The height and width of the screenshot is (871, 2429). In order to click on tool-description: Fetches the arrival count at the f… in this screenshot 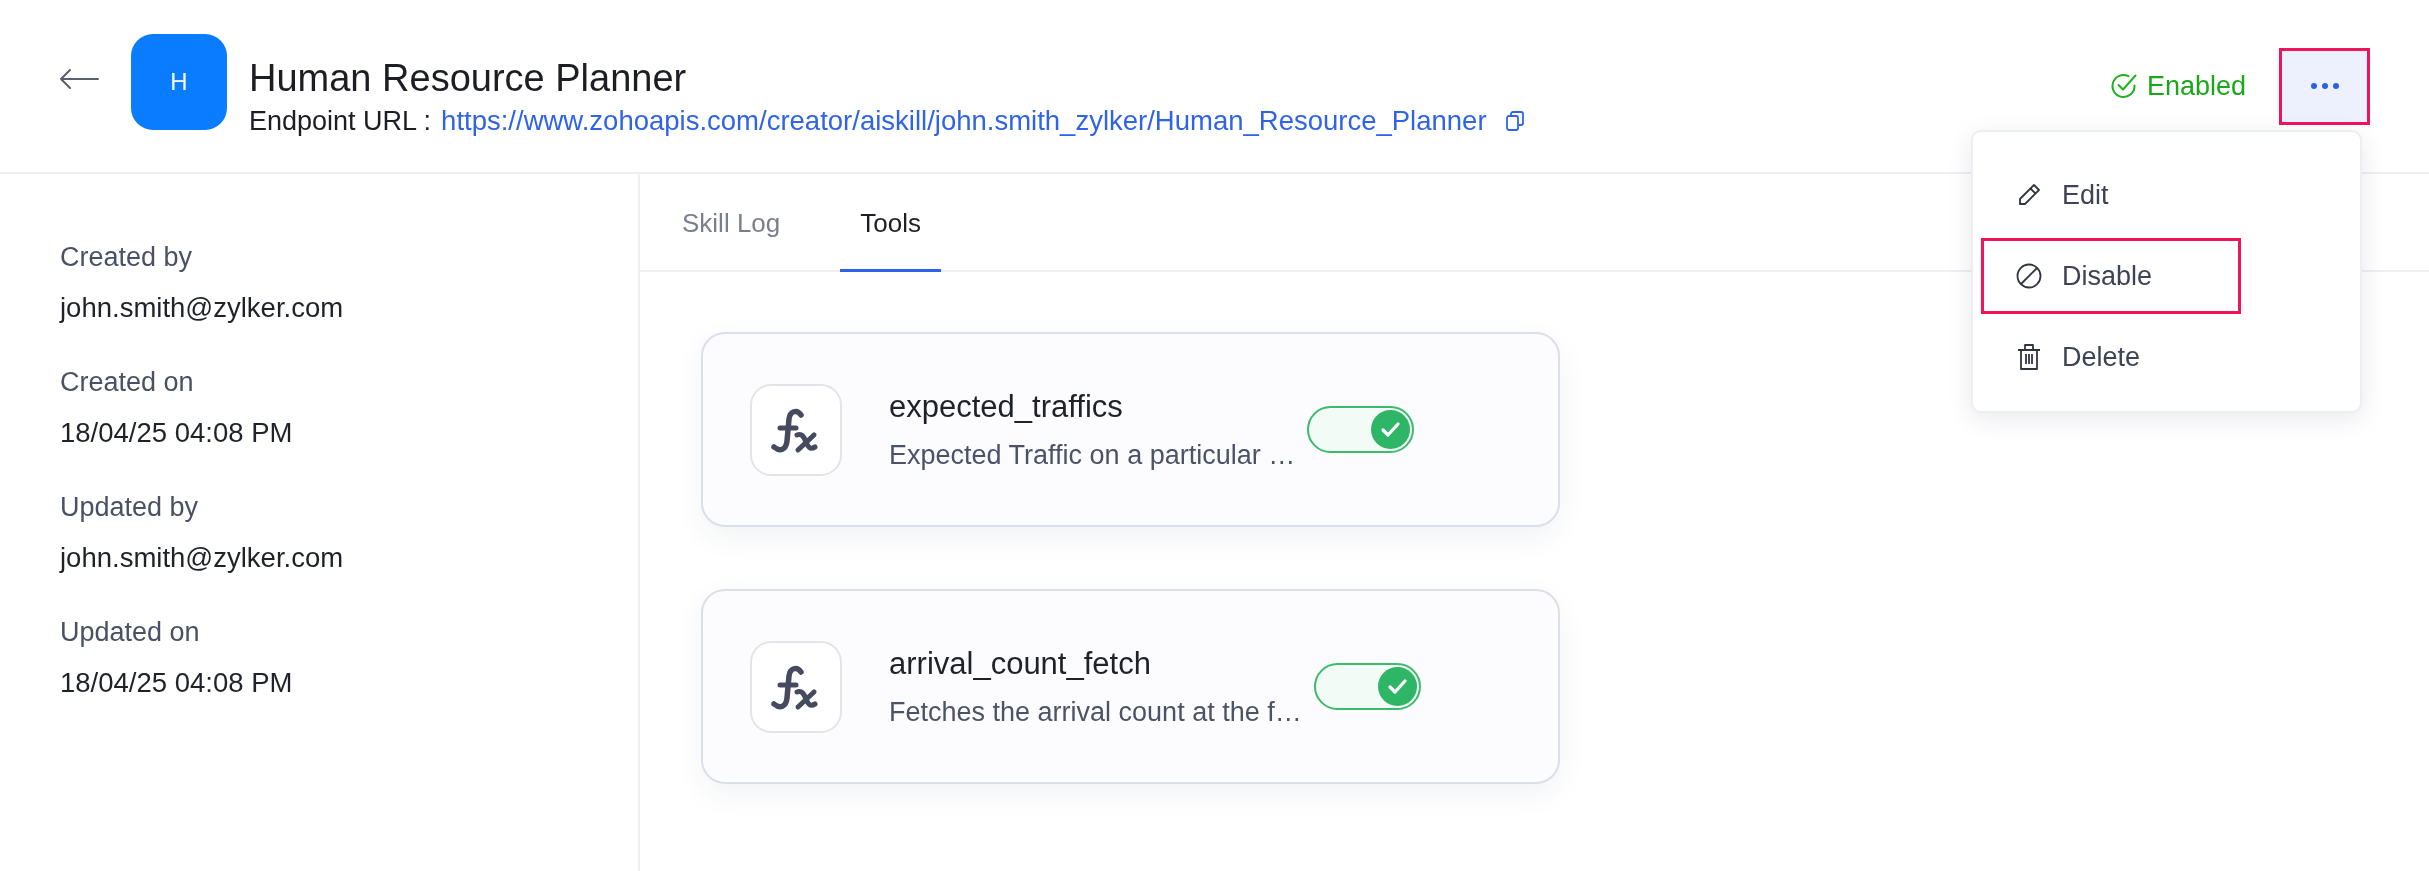, I will do `click(1095, 711)`.